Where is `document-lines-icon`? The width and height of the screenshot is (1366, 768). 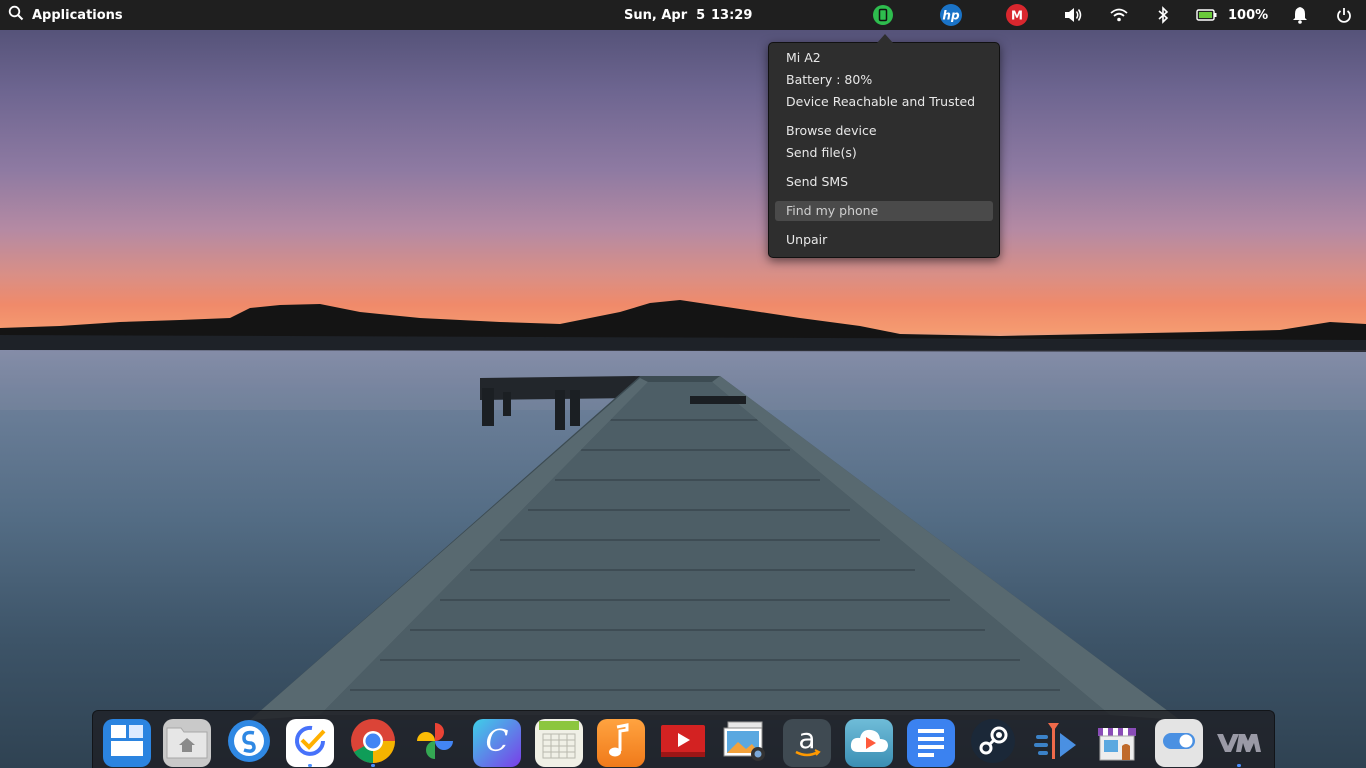 document-lines-icon is located at coordinates (931, 743).